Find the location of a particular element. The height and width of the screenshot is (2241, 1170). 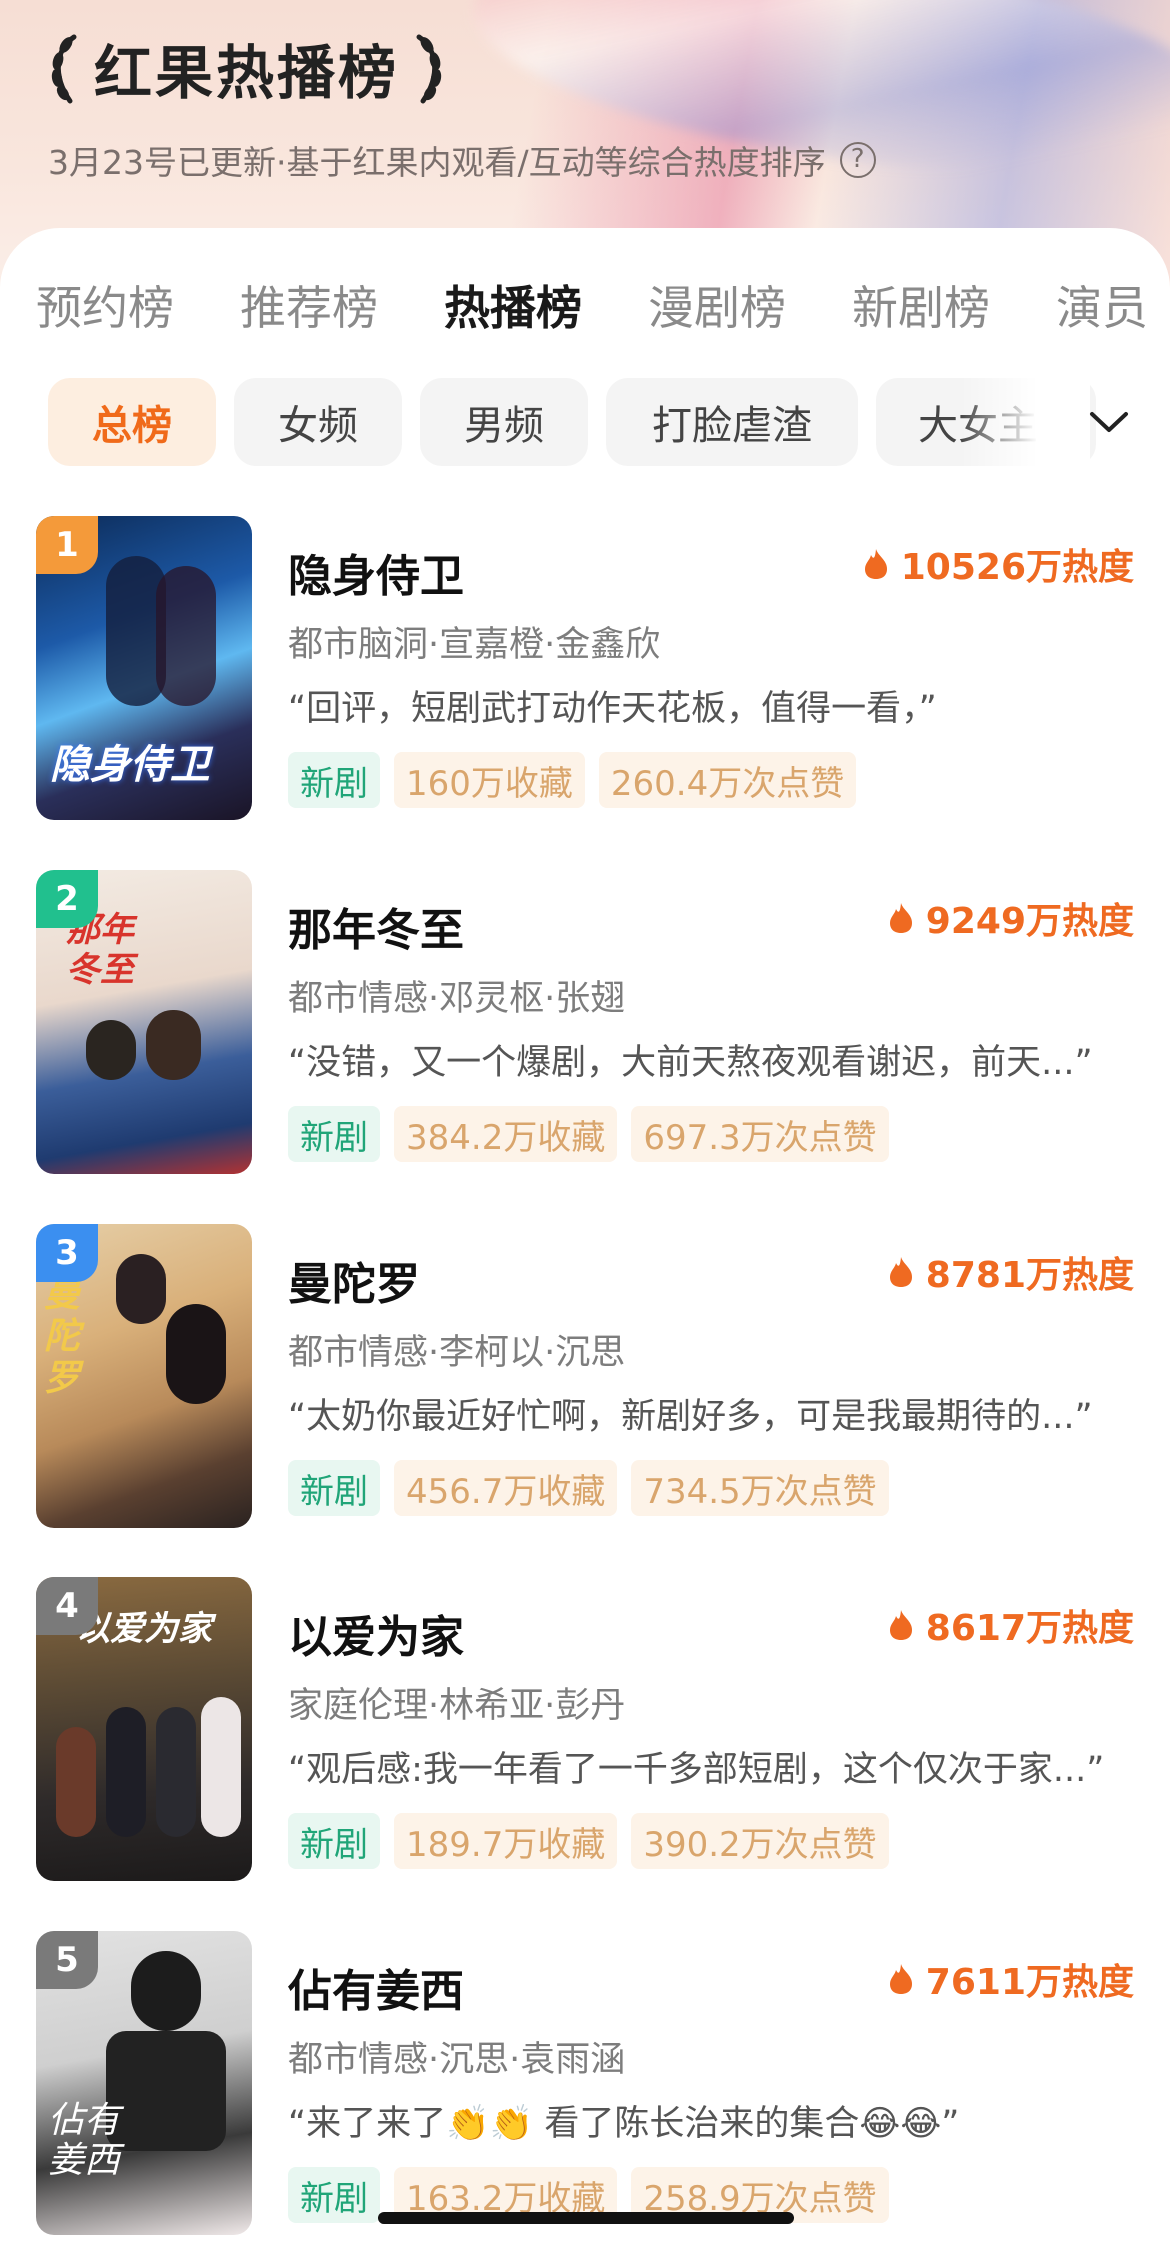

heat-score: 10526万热度 is located at coordinates (998, 564).